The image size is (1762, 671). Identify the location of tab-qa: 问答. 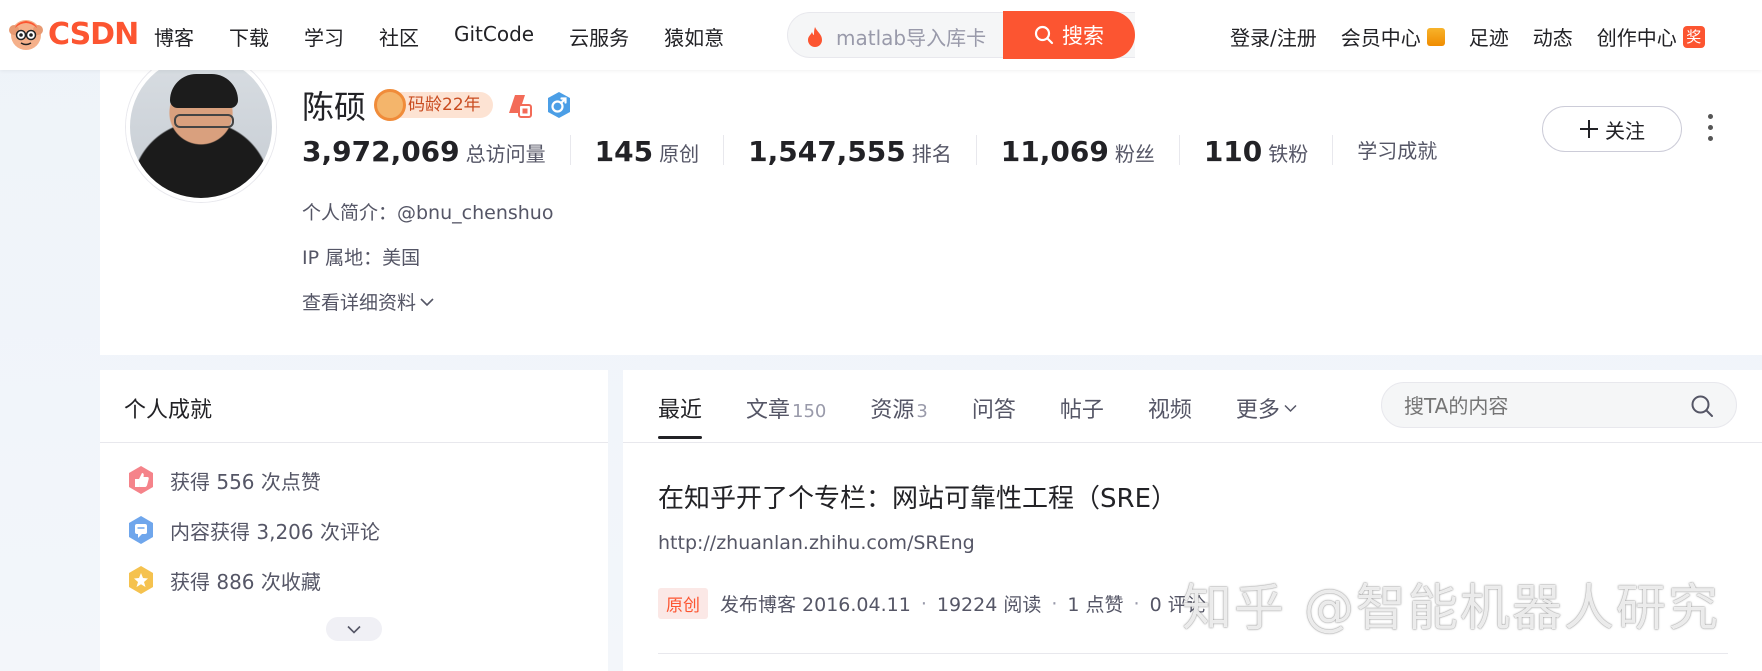
(994, 408).